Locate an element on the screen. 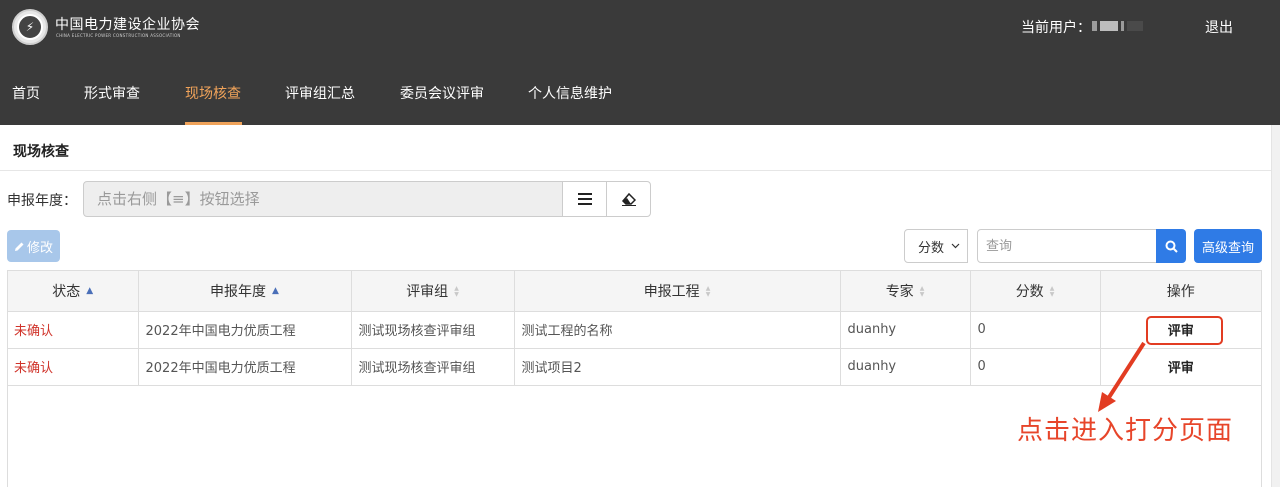 Image resolution: width=1280 pixels, height=487 pixels. col-action: 操作 is located at coordinates (1180, 291).